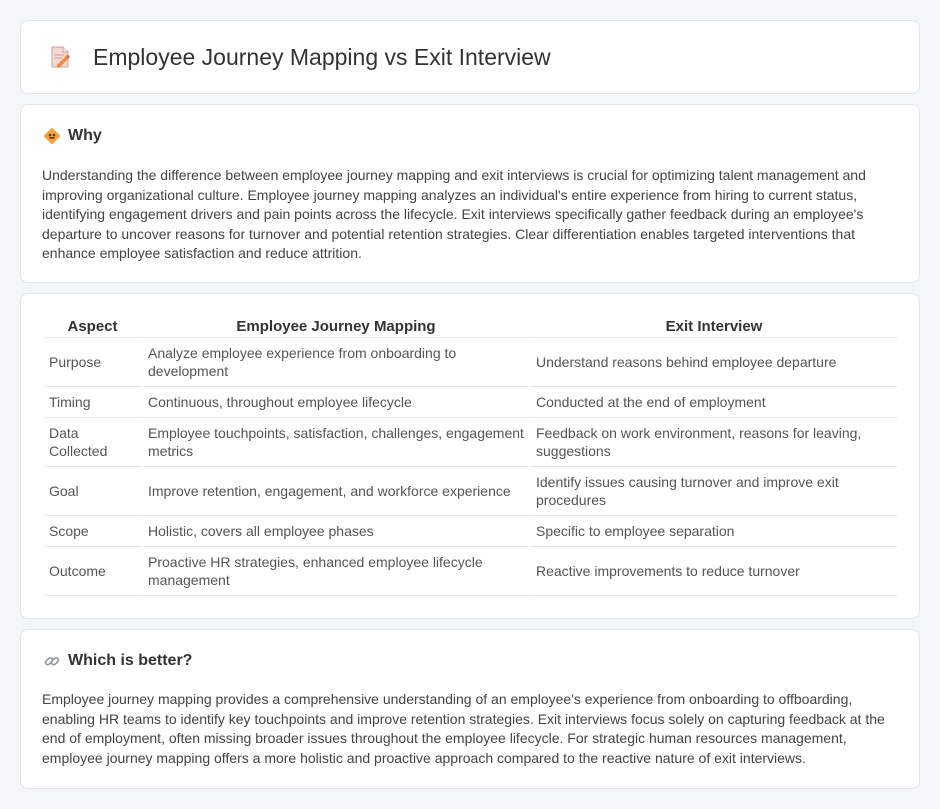 The width and height of the screenshot is (940, 809). Describe the element at coordinates (92, 571) in the screenshot. I see `aspect-cell: Outcome` at that location.